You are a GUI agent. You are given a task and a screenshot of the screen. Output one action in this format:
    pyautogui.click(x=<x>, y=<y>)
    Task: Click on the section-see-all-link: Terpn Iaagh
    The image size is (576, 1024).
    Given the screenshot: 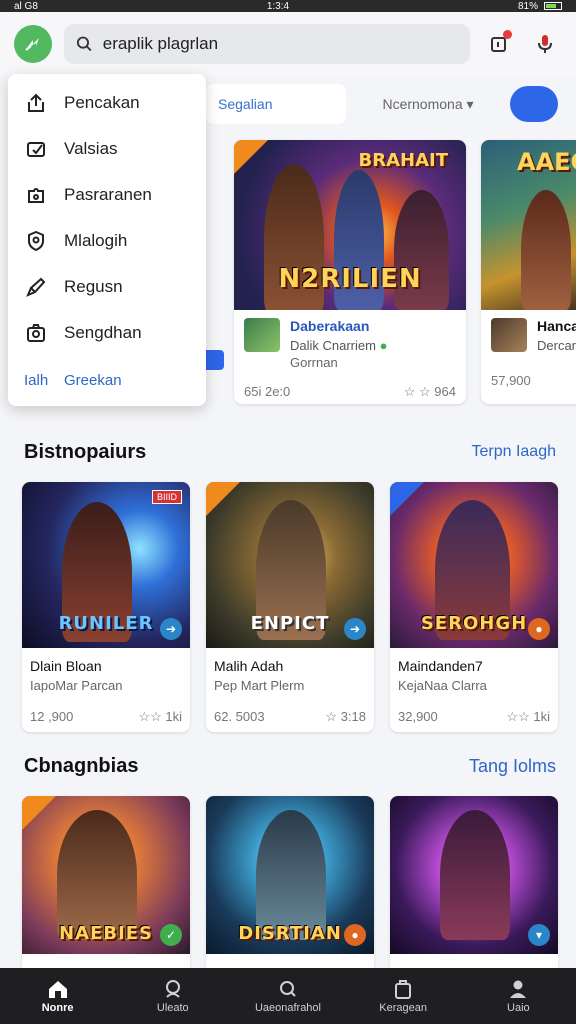 What is the action you would take?
    pyautogui.click(x=513, y=452)
    